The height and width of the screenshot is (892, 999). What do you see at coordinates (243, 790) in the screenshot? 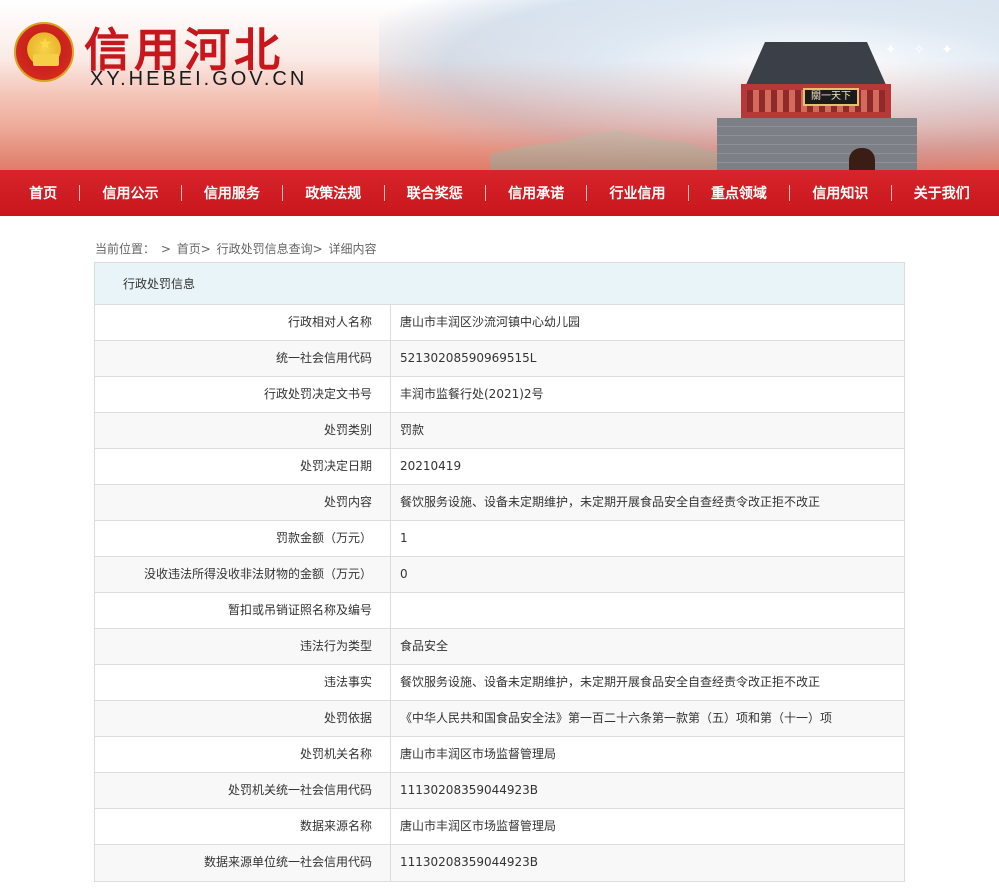
I see `row-label: 处罚机关统一社会信用代码` at bounding box center [243, 790].